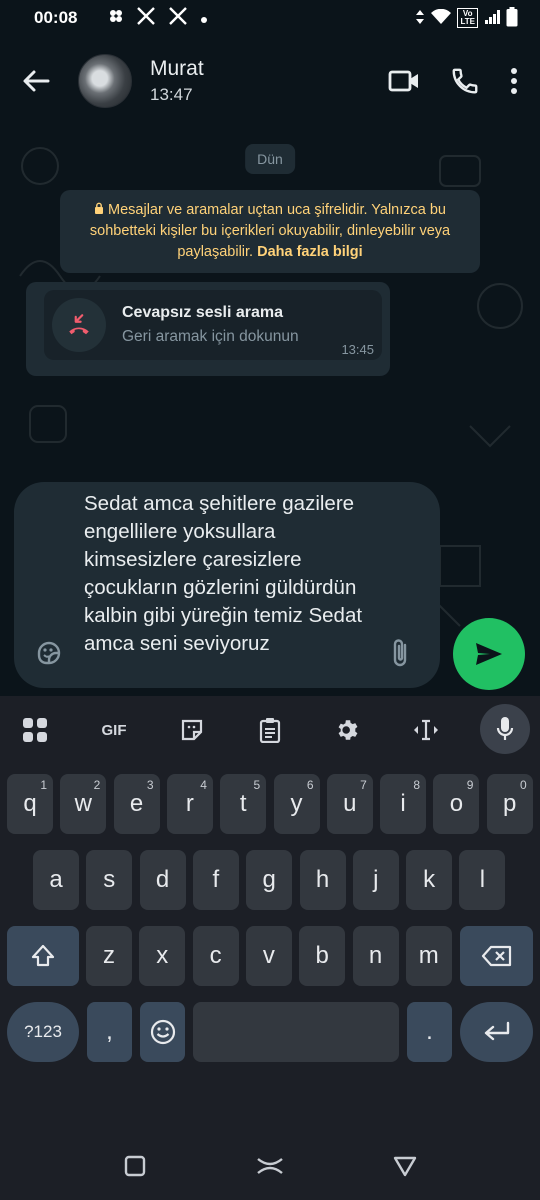 This screenshot has height=1200, width=540. Describe the element at coordinates (310, 252) in the screenshot. I see `learn-more-link: Daha fazla bilgi` at that location.